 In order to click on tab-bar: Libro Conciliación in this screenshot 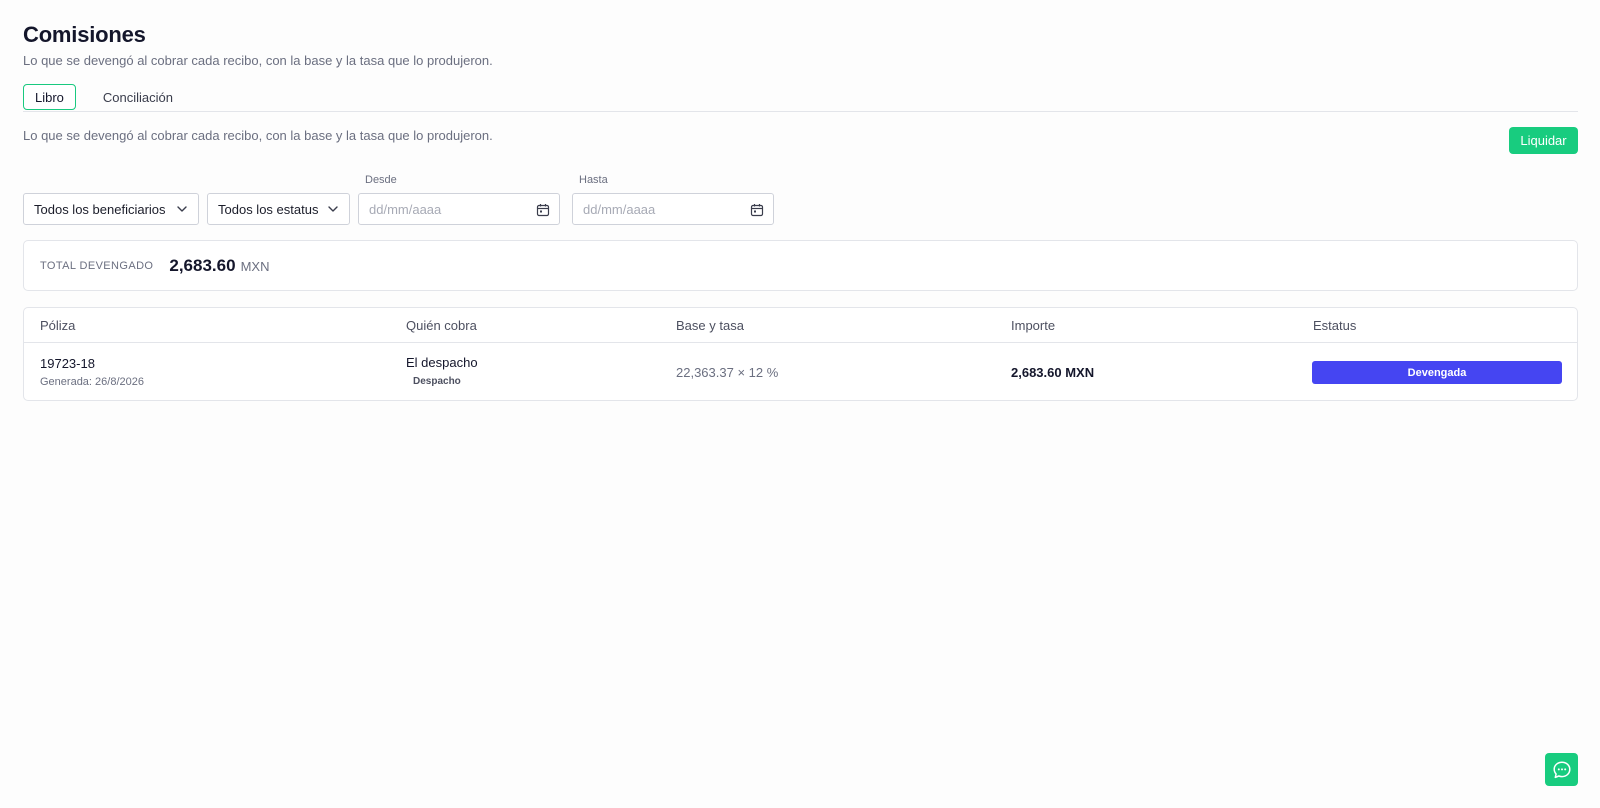, I will do `click(800, 98)`.